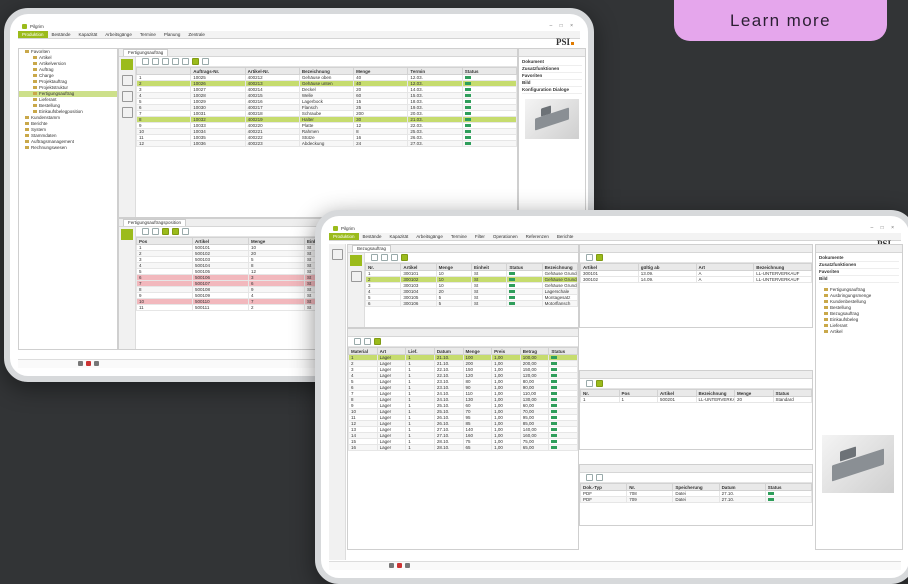 Image resolution: width=908 pixels, height=584 pixels. What do you see at coordinates (196, 34) in the screenshot?
I see `menu-item: Zentrale` at bounding box center [196, 34].